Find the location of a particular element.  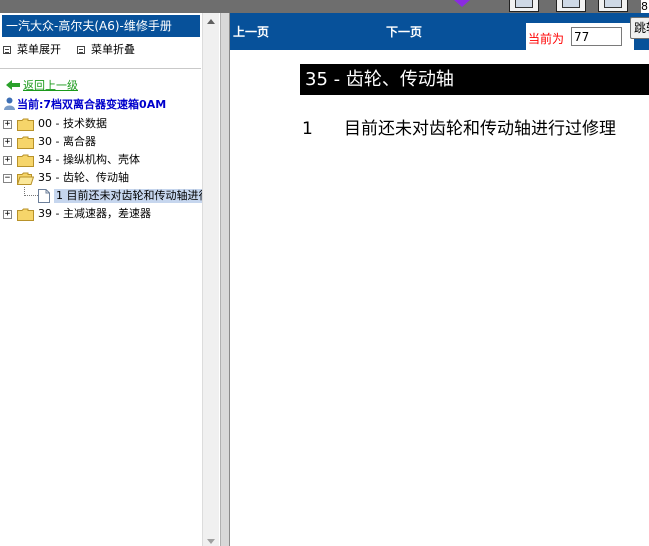

top-digit: 8 is located at coordinates (645, 6).